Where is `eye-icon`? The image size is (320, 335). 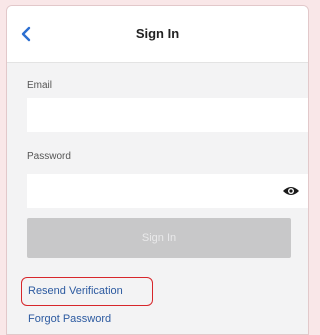 eye-icon is located at coordinates (291, 191).